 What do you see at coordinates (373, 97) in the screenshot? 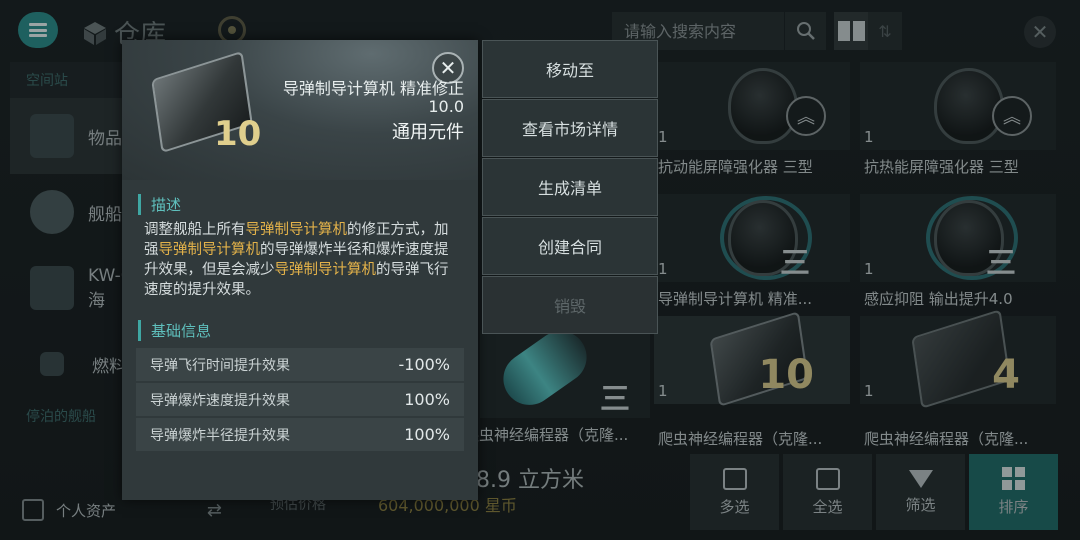
I see `item-title: 导弹制导计算机 精准修正10.0` at bounding box center [373, 97].